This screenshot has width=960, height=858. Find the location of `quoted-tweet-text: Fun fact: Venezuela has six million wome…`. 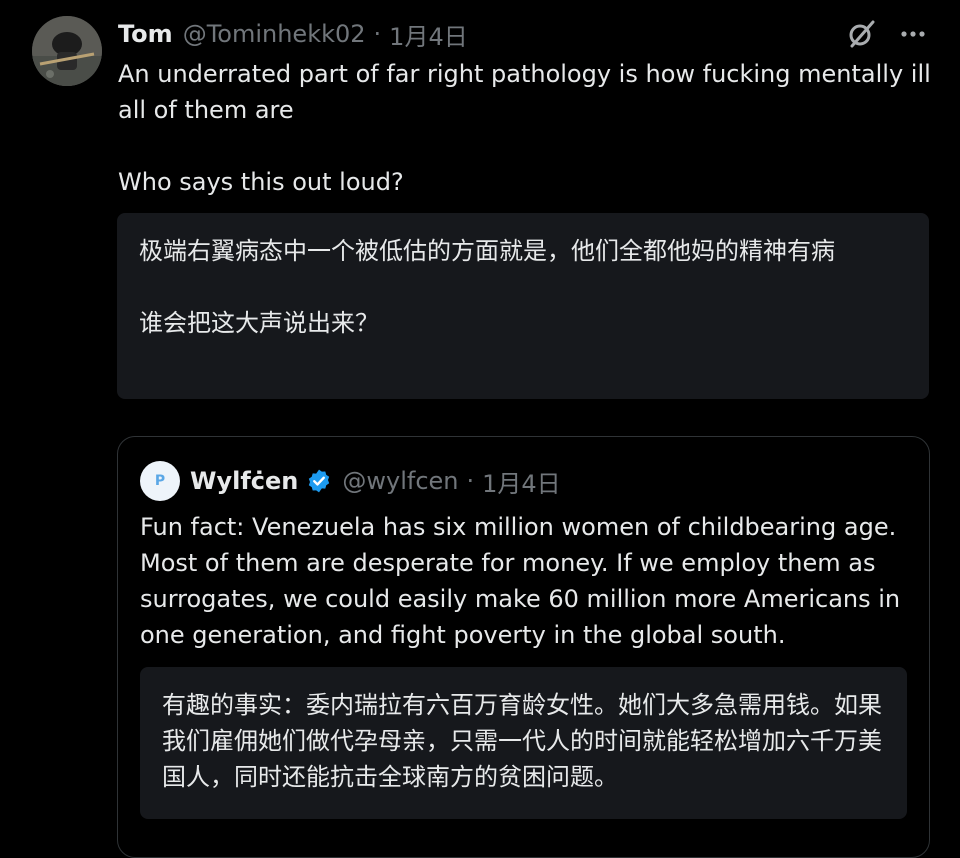

quoted-tweet-text: Fun fact: Venezuela has six million wome… is located at coordinates (520, 581).